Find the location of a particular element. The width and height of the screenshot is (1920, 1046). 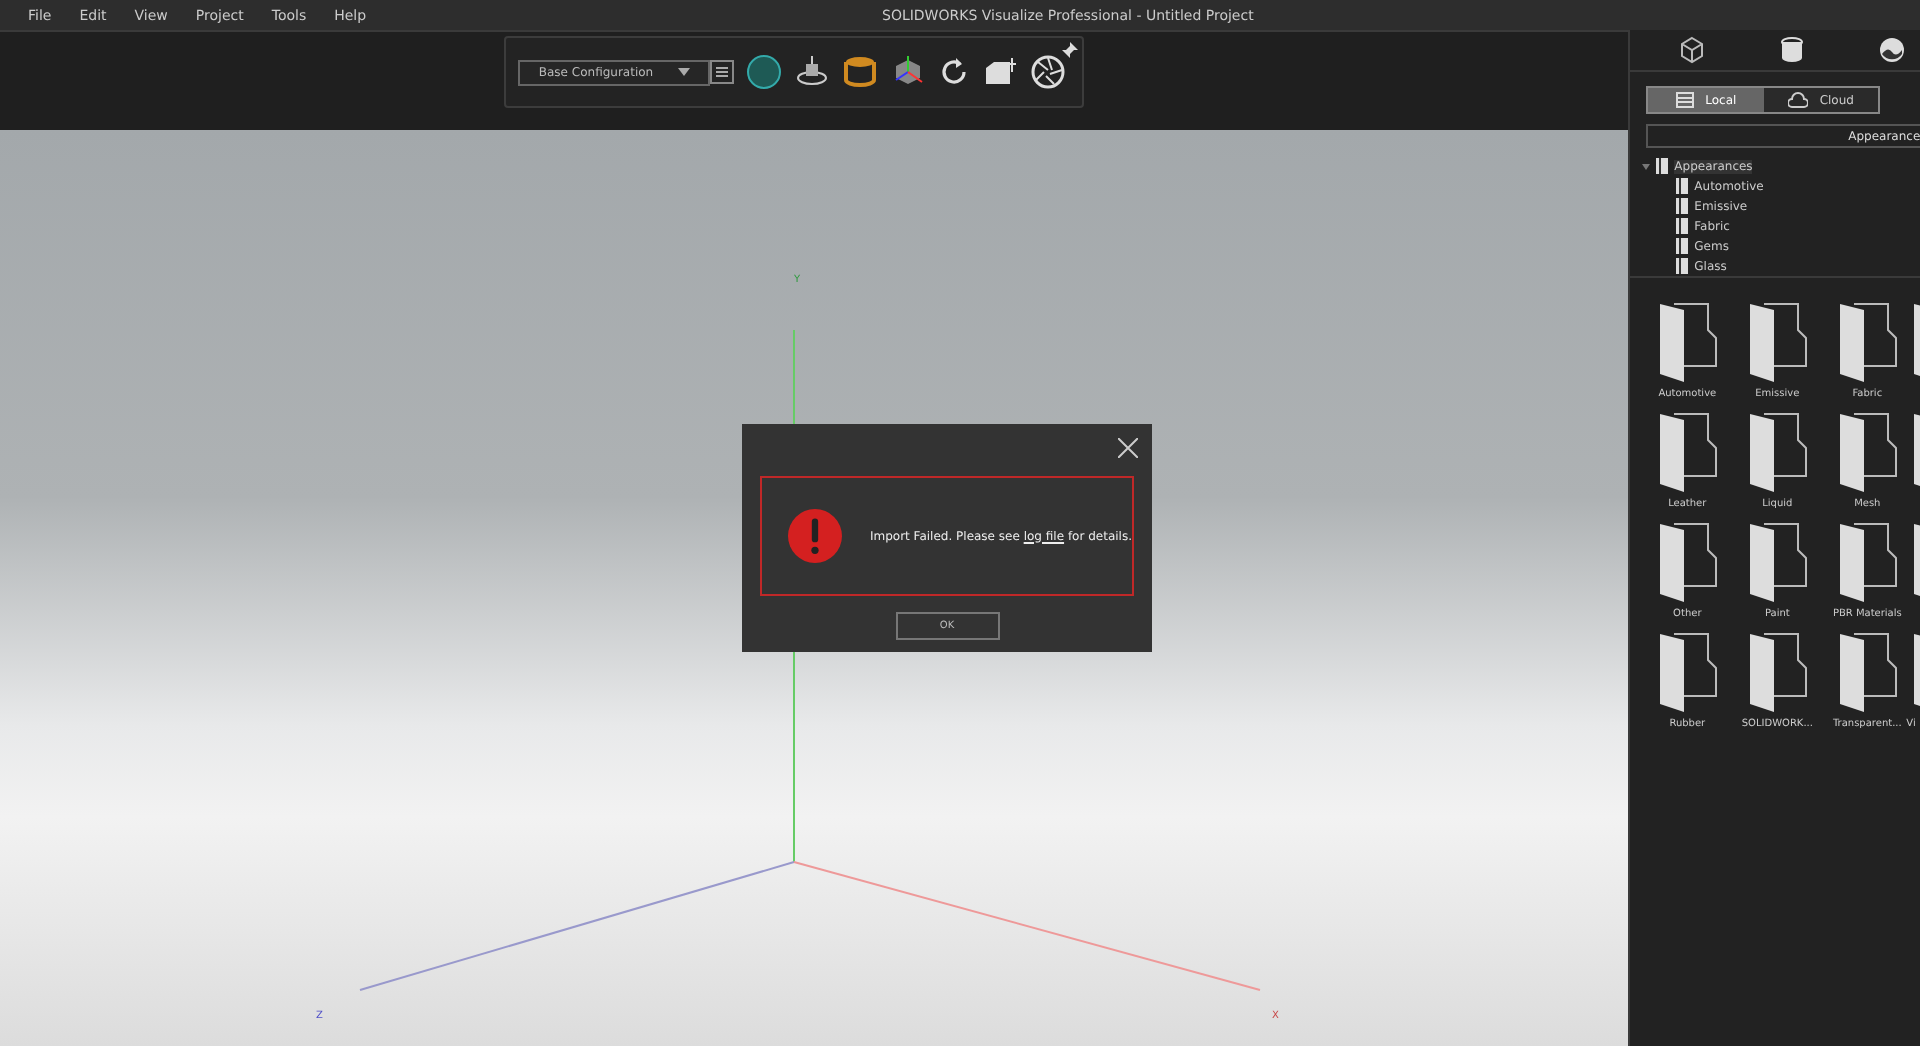

cube-icon is located at coordinates (1692, 50).